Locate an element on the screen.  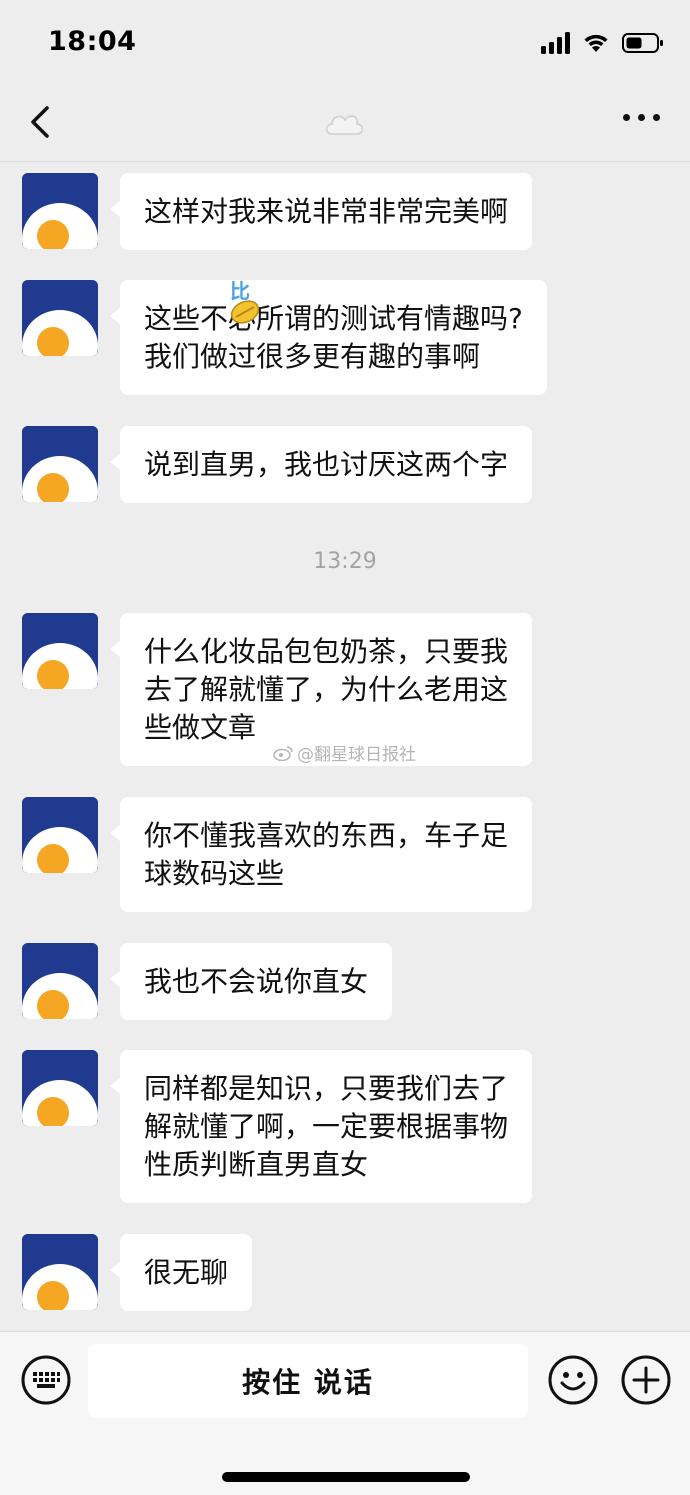
message-bubble: 同样都是知识，只要我们去了 解就懂了啊，一定要根据事物 性质判断直男直女 is located at coordinates (321, 1126).